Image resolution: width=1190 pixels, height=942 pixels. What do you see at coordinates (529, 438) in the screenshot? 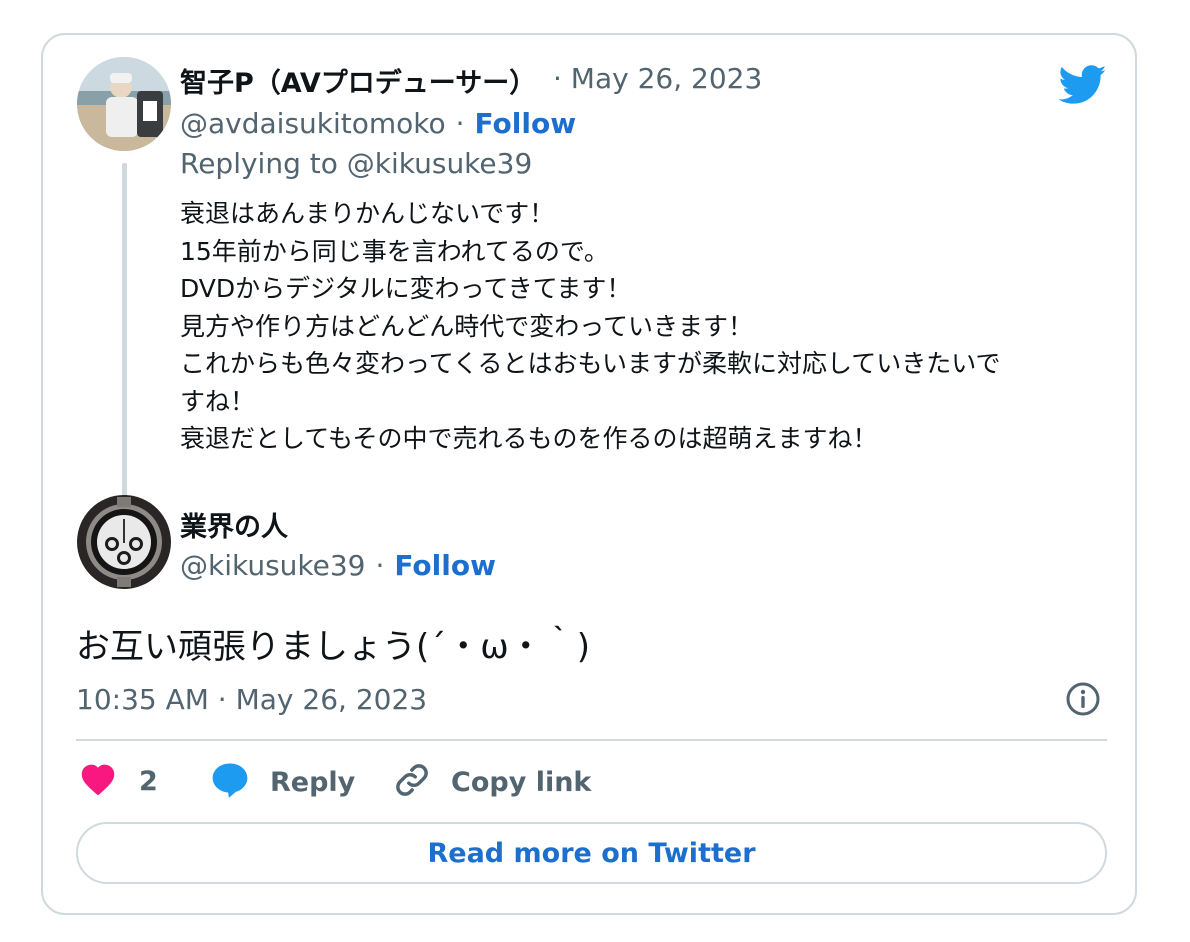
I see `reply-text-line: 衰退だとしてもその中で売れるものを作るのは超萌えますね！` at bounding box center [529, 438].